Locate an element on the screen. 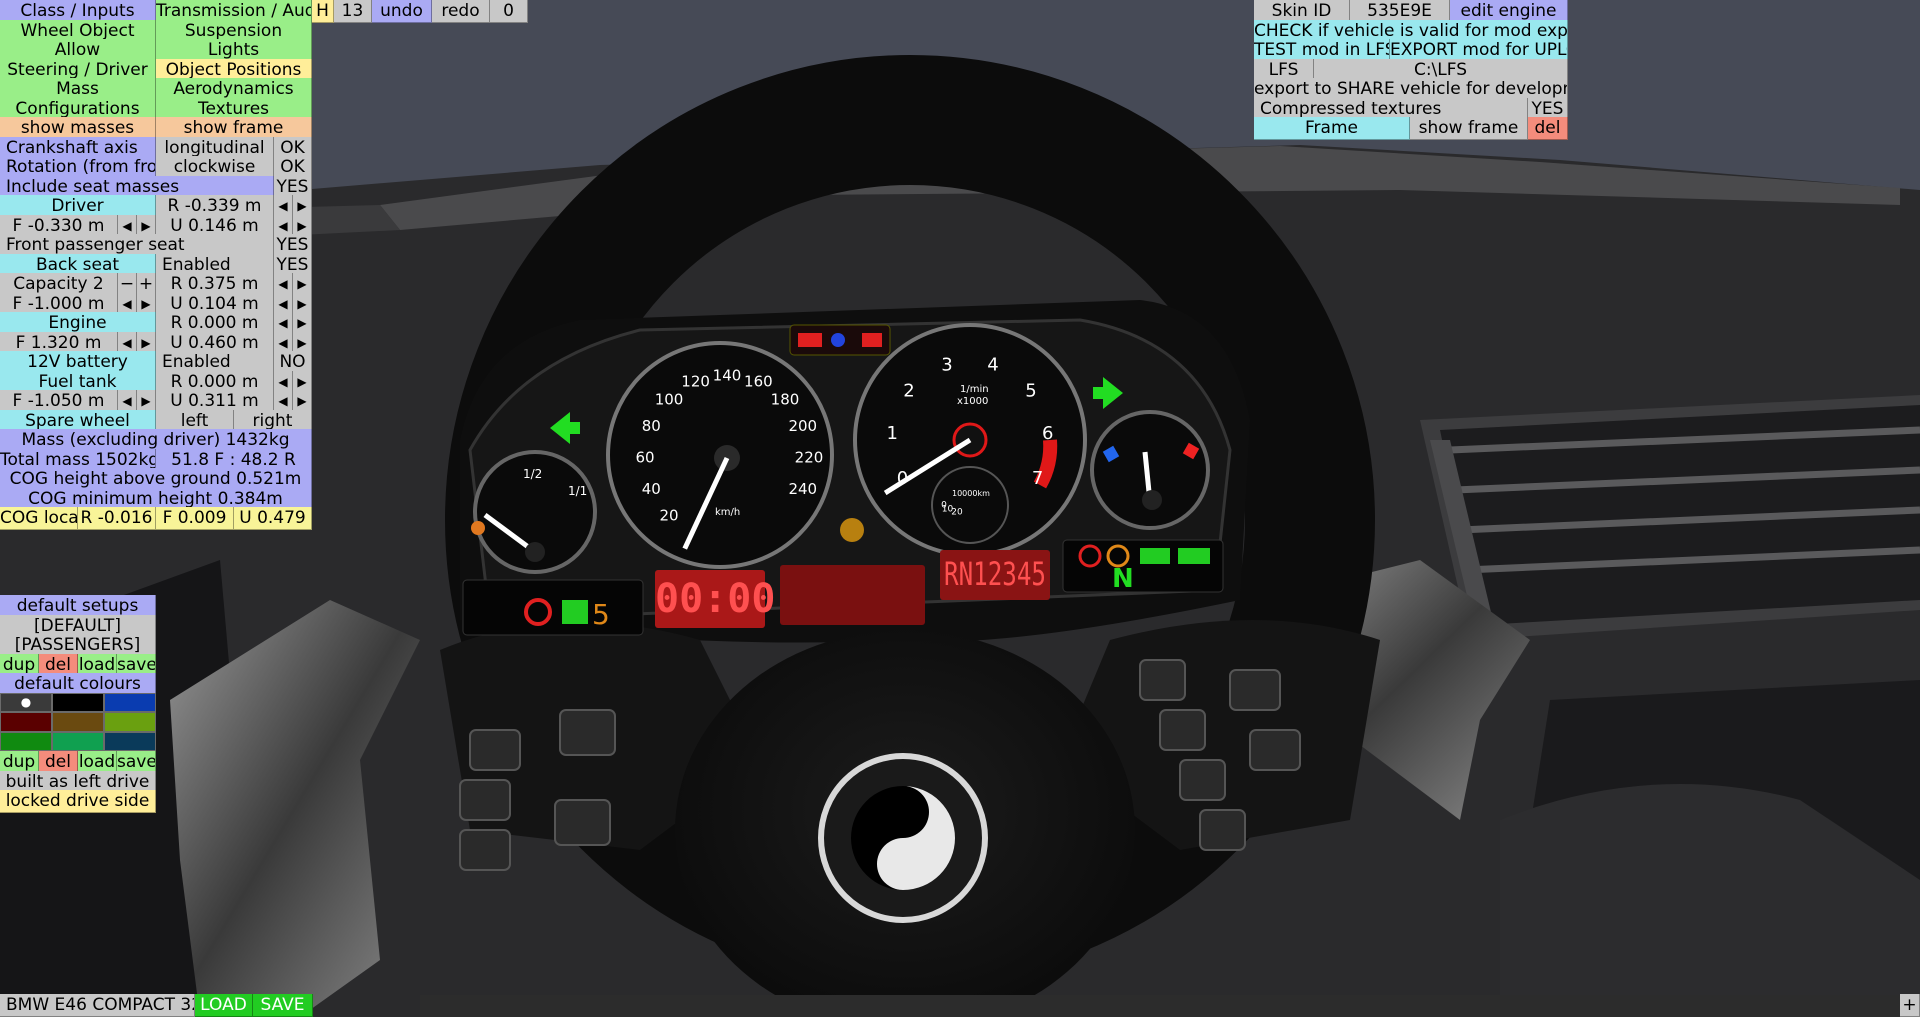  cog-local-r: R -0.016 is located at coordinates (117, 518).